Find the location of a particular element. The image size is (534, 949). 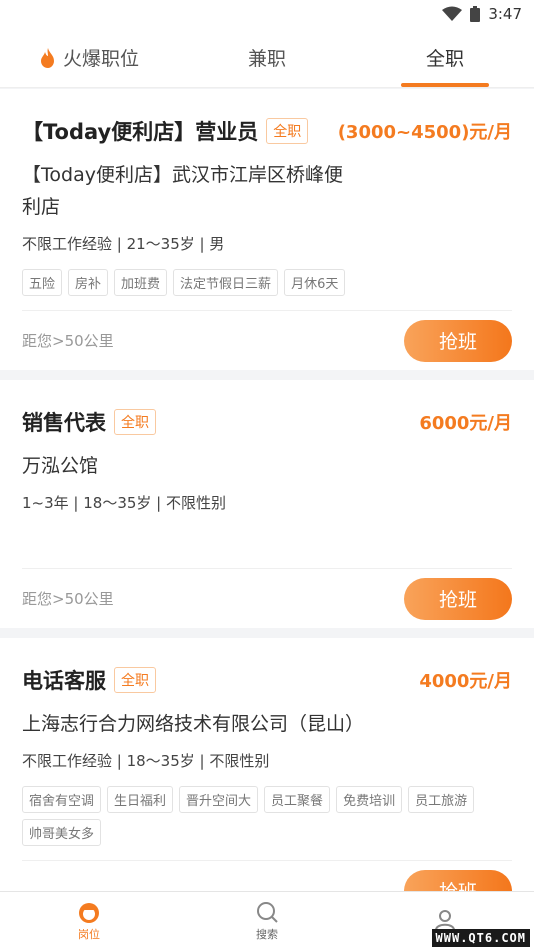

tab-full-time: 全职 is located at coordinates (445, 57).